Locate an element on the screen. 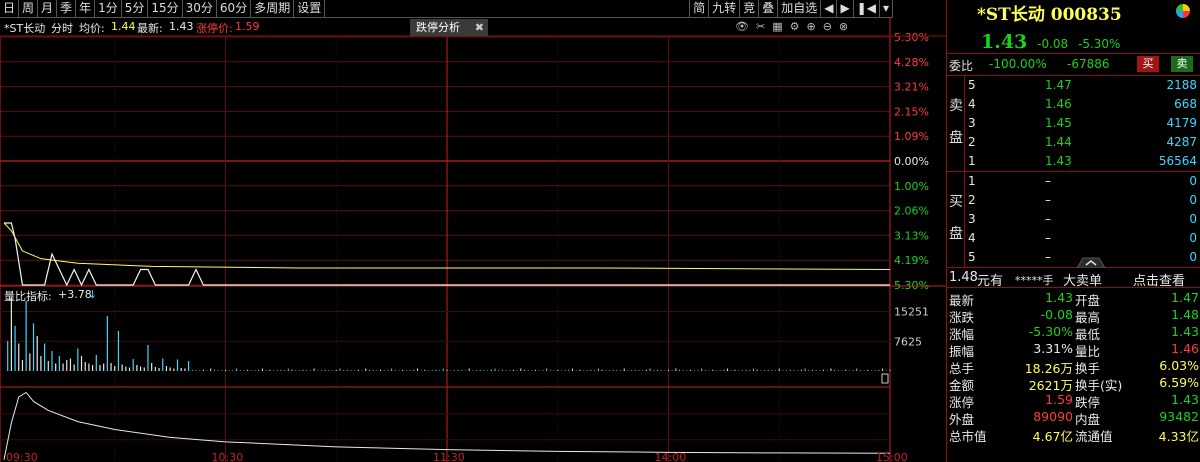 This screenshot has width=1200, height=462. ratio-indicator-label: 量比指标: is located at coordinates (28, 296).